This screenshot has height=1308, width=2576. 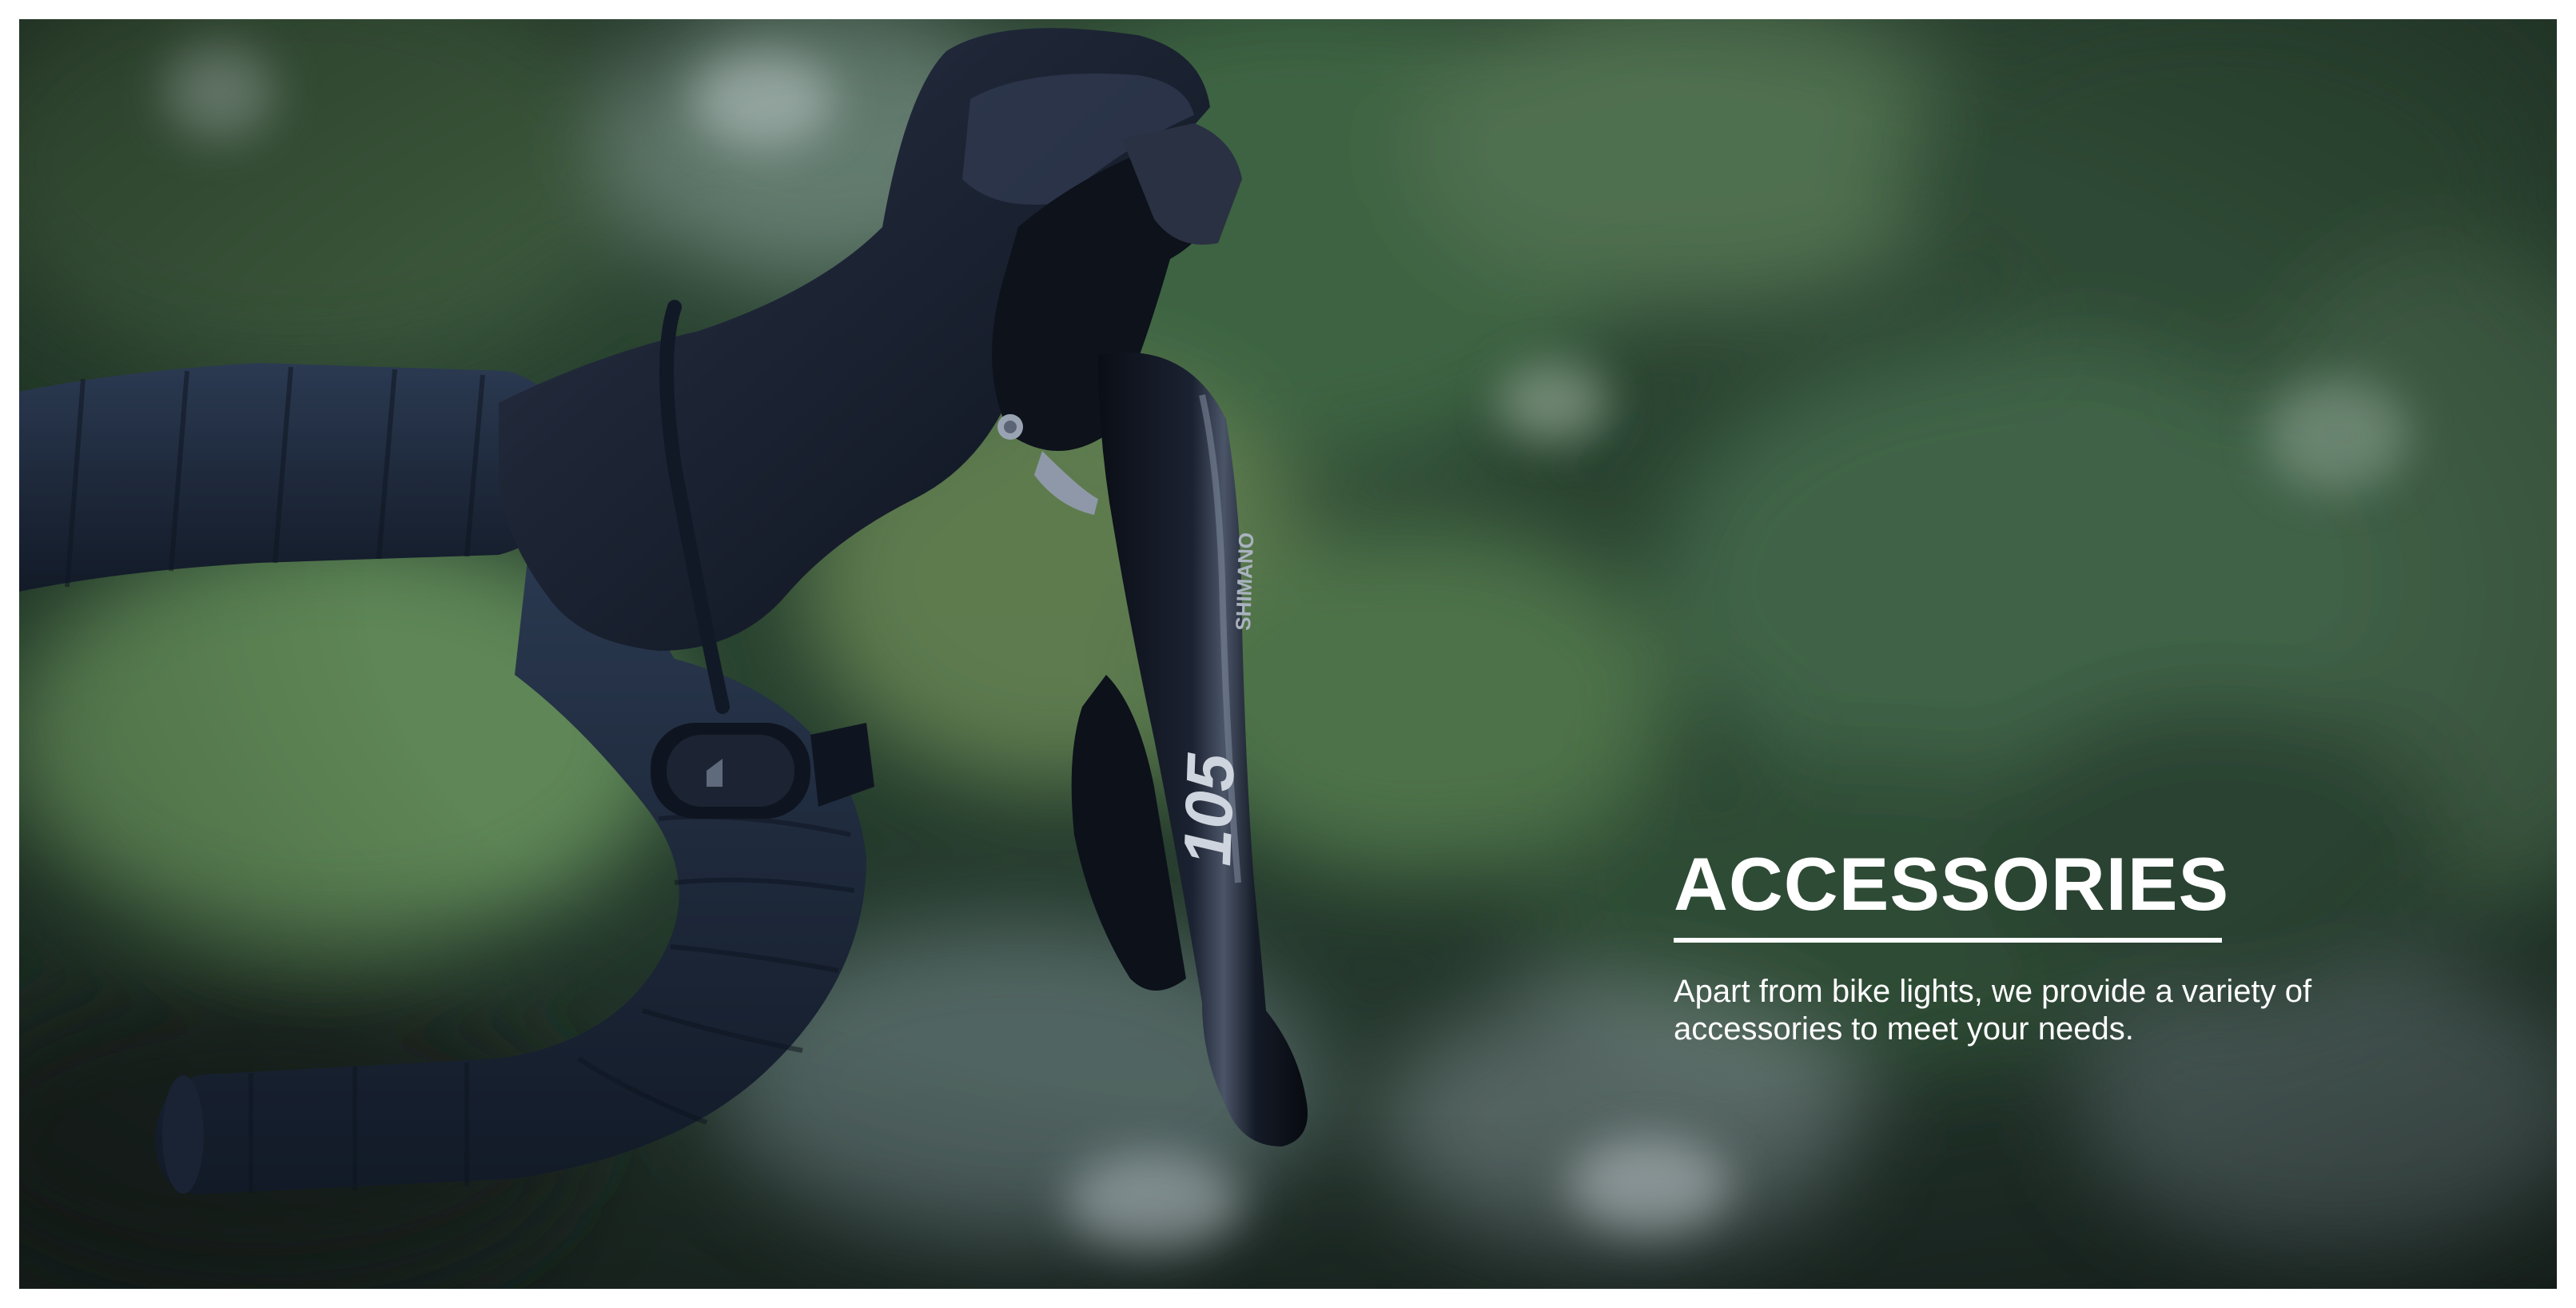 I want to click on hero-heading: ACCESSORIES, so click(x=1952, y=884).